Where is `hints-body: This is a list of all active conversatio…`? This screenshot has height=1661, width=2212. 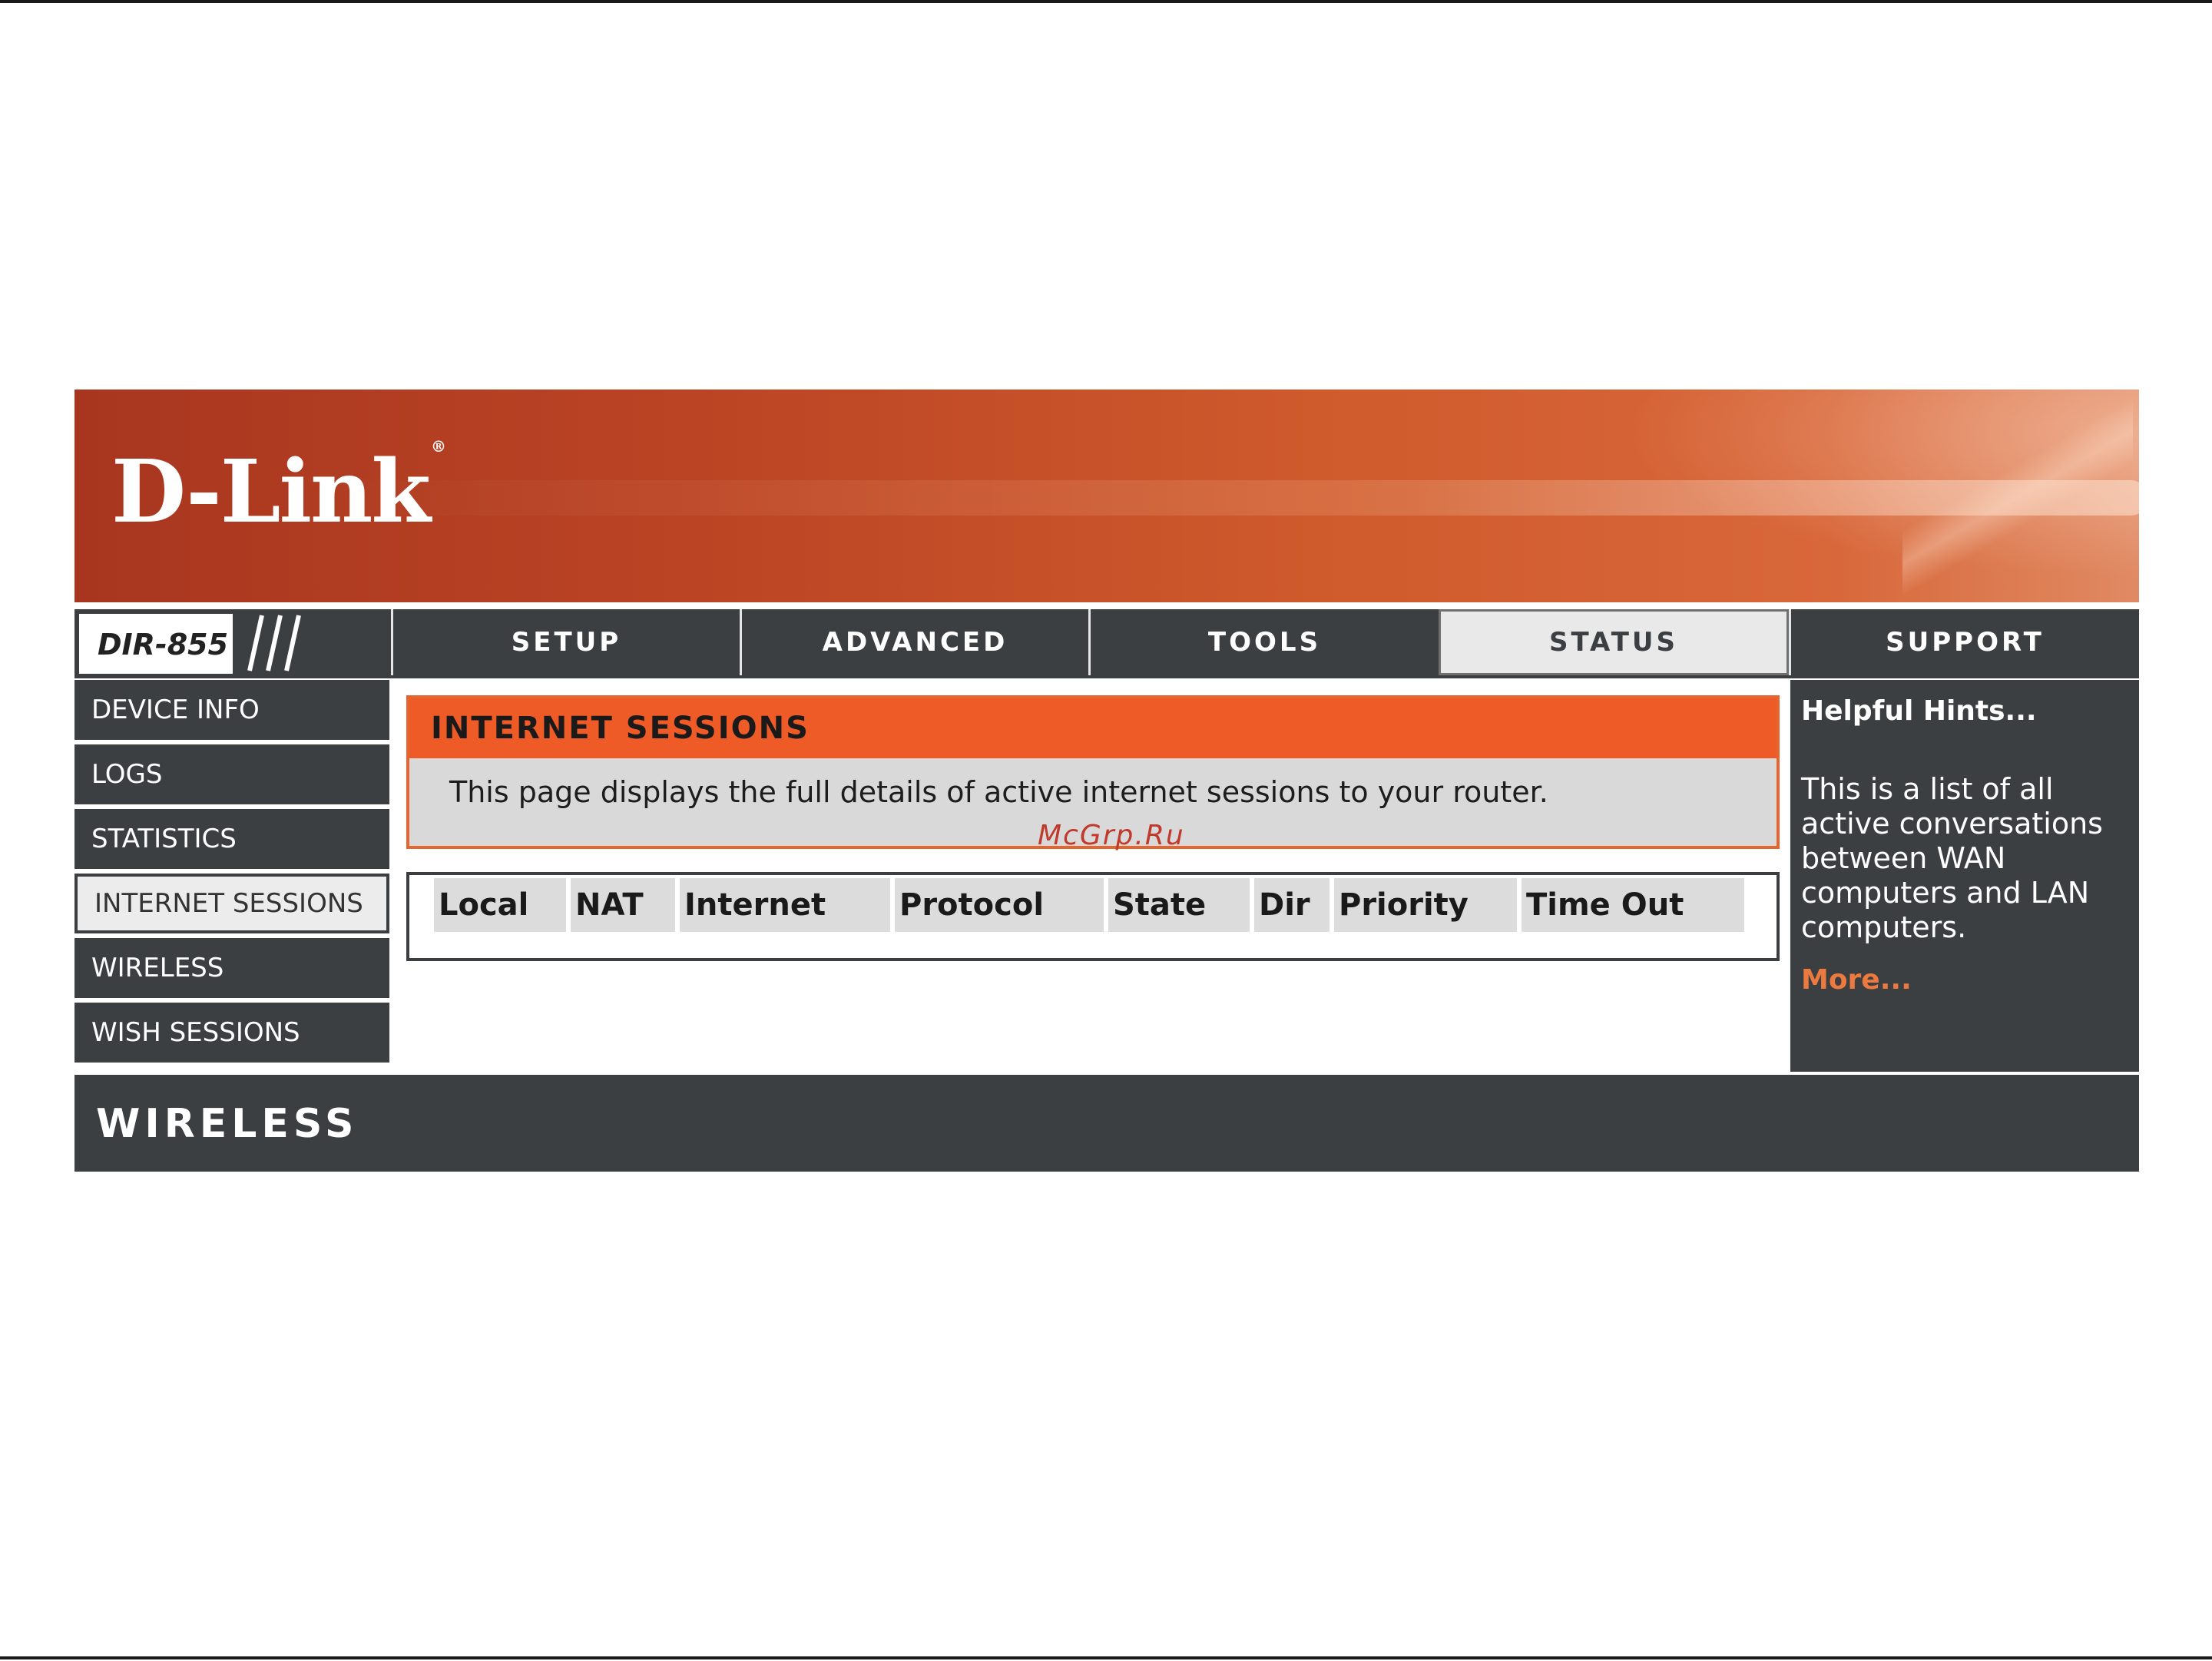 hints-body: This is a list of all active conversatio… is located at coordinates (1952, 858).